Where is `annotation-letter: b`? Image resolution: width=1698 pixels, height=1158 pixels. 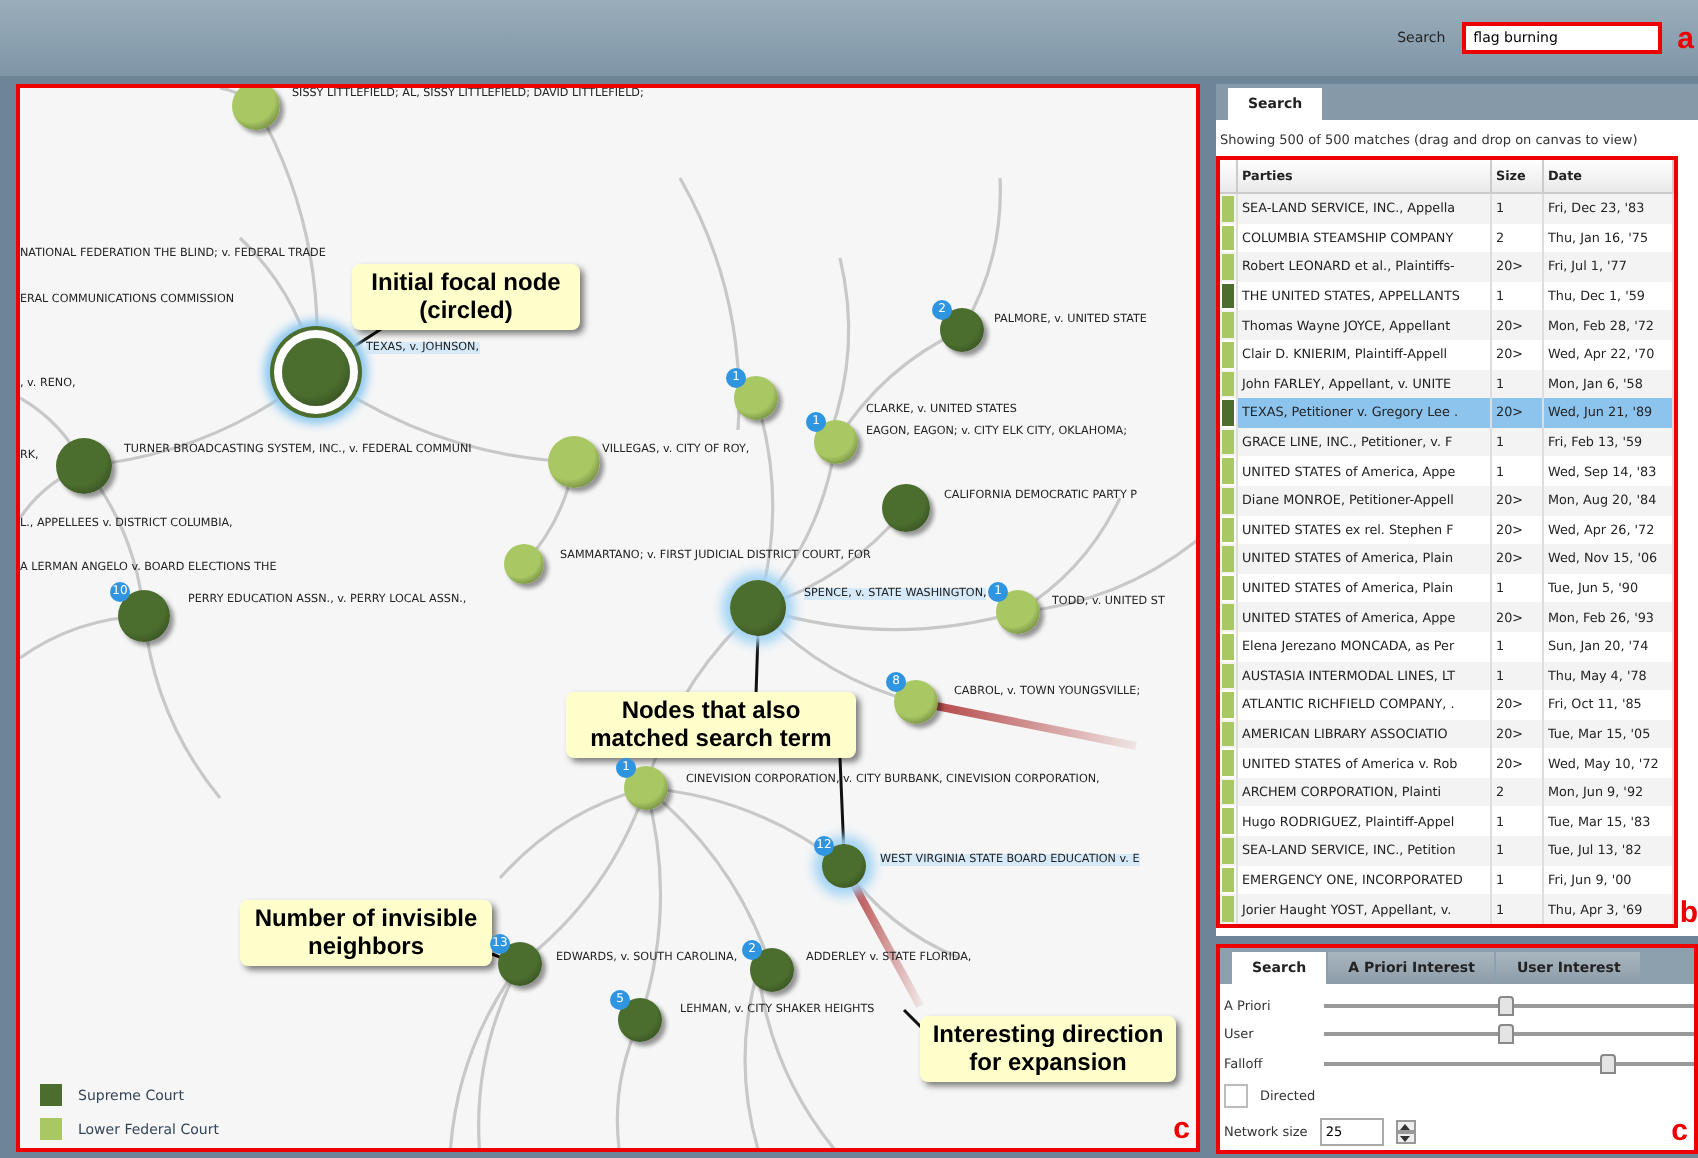 annotation-letter: b is located at coordinates (1688, 912).